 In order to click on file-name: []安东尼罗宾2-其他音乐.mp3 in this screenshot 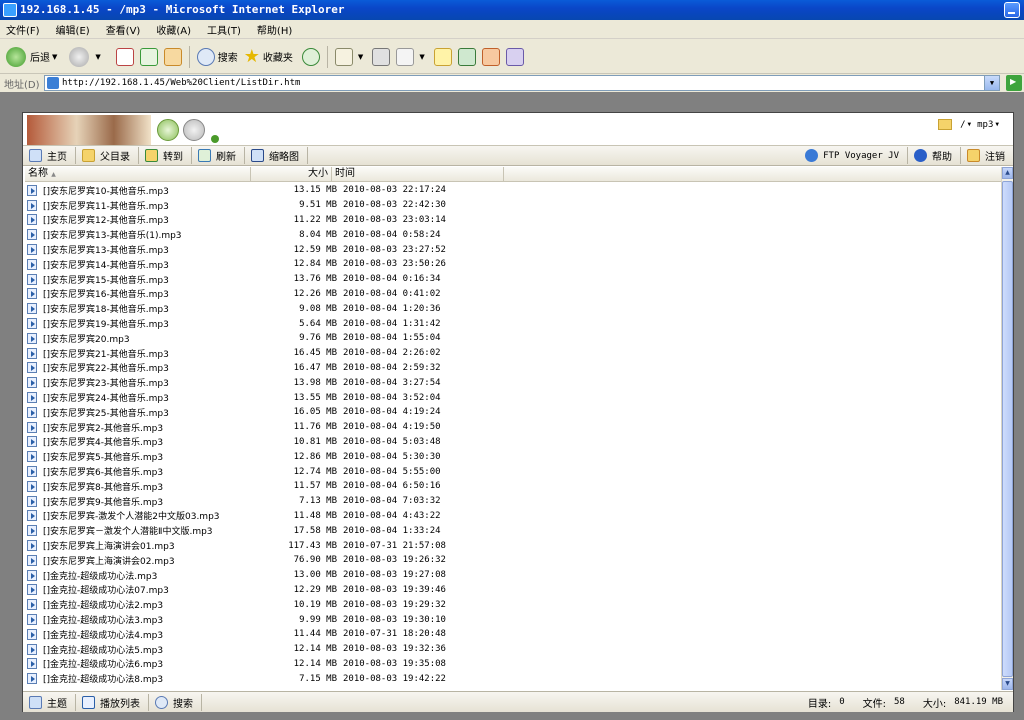, I will do `click(148, 427)`.